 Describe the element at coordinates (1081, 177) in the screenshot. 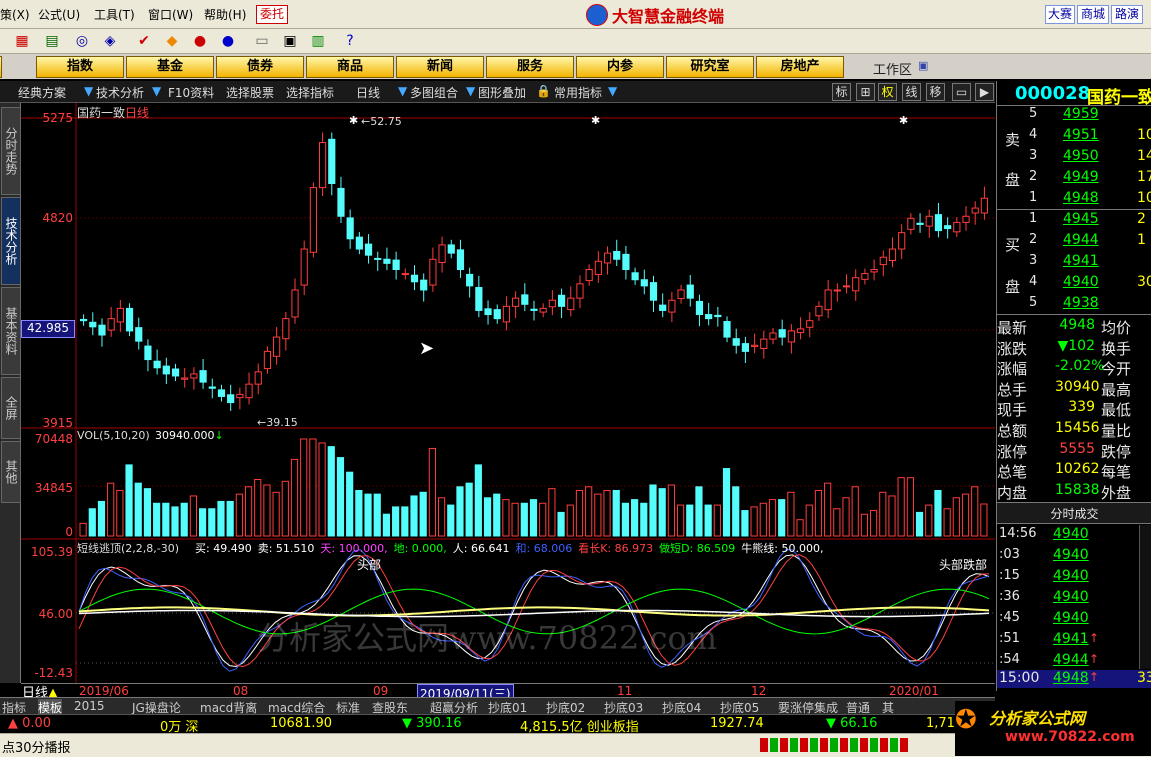

I see `order-price: 4949` at that location.